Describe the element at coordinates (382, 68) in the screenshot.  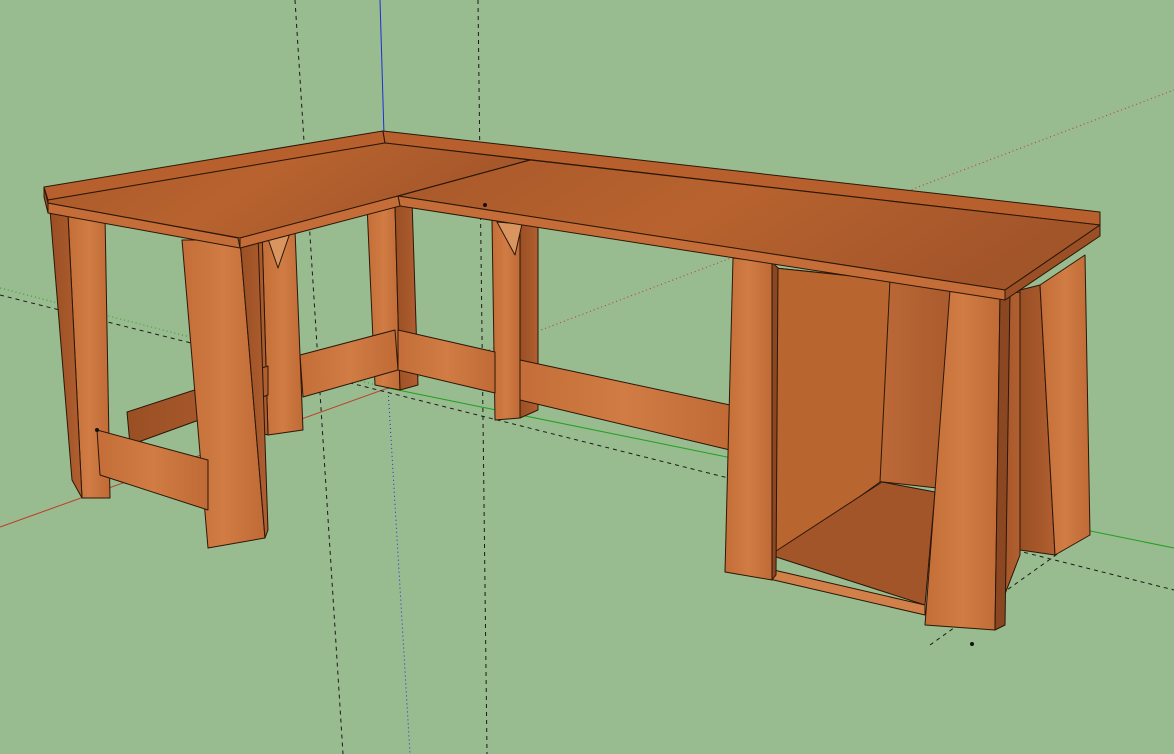
I see `blue-axis-solid` at that location.